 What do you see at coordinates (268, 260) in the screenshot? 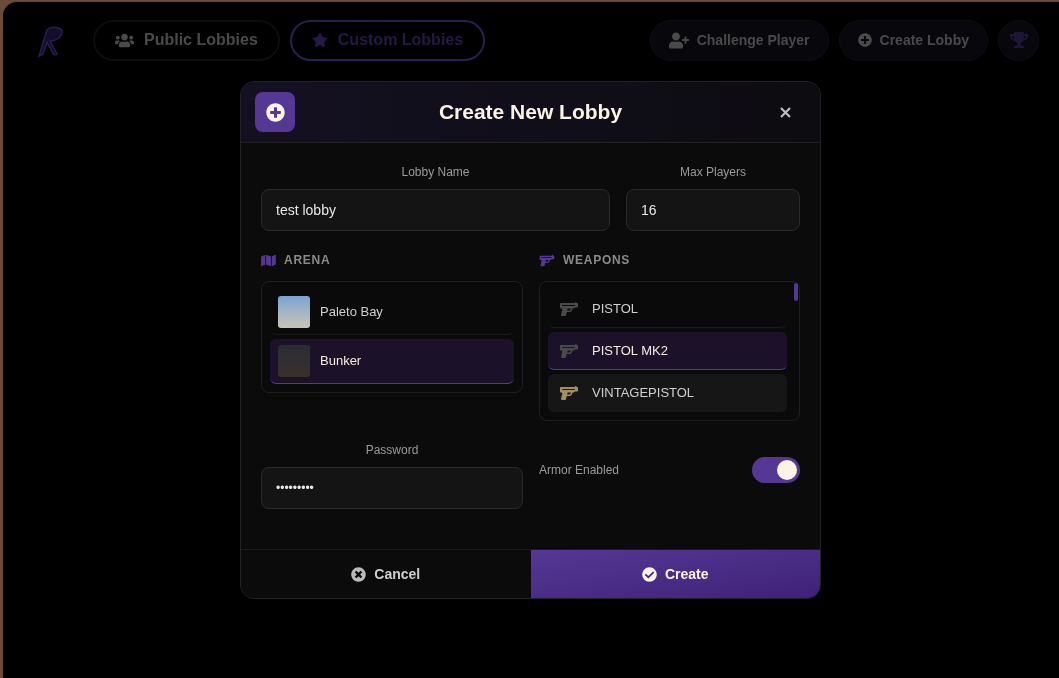
I see `map-icon` at bounding box center [268, 260].